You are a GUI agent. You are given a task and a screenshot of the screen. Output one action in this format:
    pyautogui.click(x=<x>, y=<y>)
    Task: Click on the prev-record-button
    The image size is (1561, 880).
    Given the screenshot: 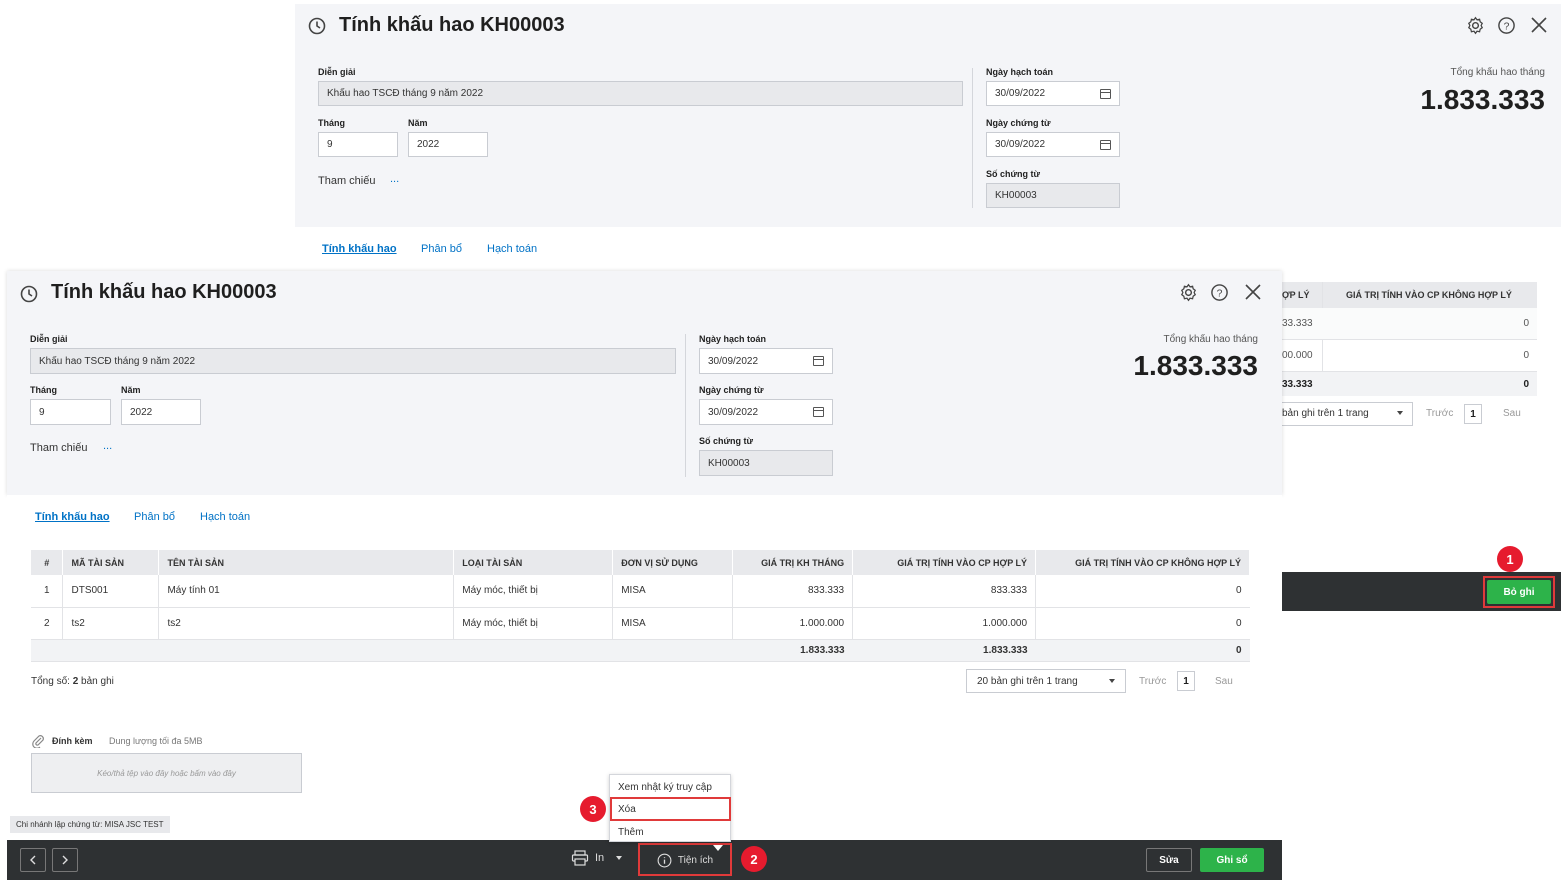 What is the action you would take?
    pyautogui.click(x=33, y=860)
    